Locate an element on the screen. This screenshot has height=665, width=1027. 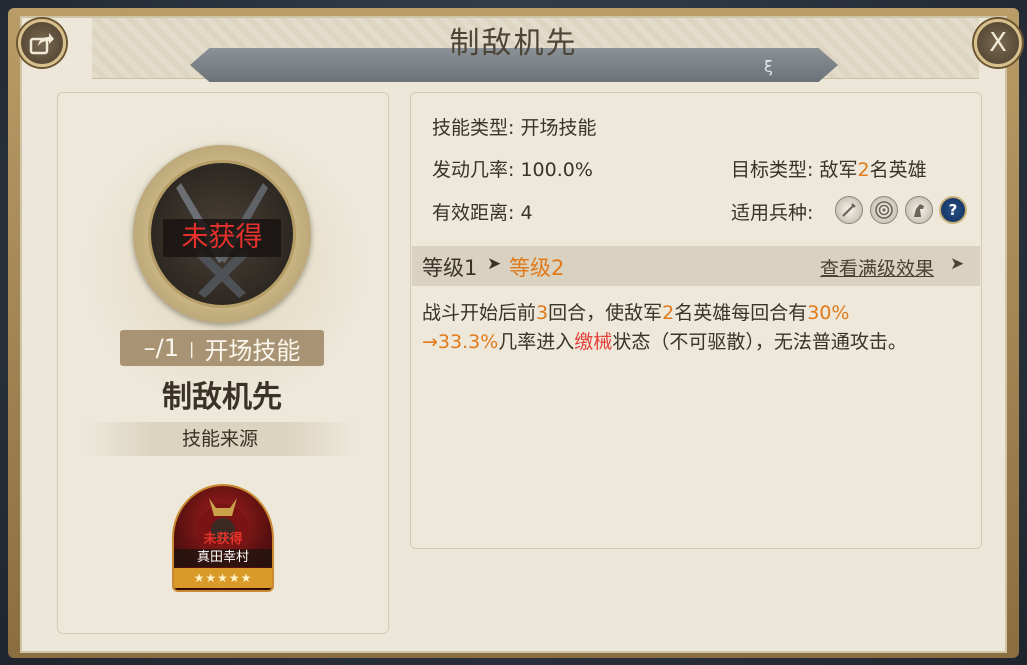
close-button: X is located at coordinates (998, 43).